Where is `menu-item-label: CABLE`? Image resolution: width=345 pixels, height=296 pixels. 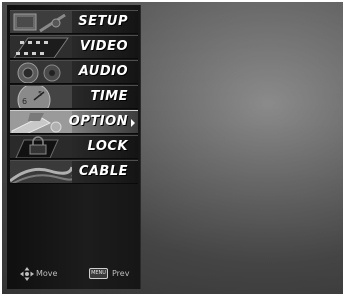 menu-item-label: CABLE is located at coordinates (103, 171).